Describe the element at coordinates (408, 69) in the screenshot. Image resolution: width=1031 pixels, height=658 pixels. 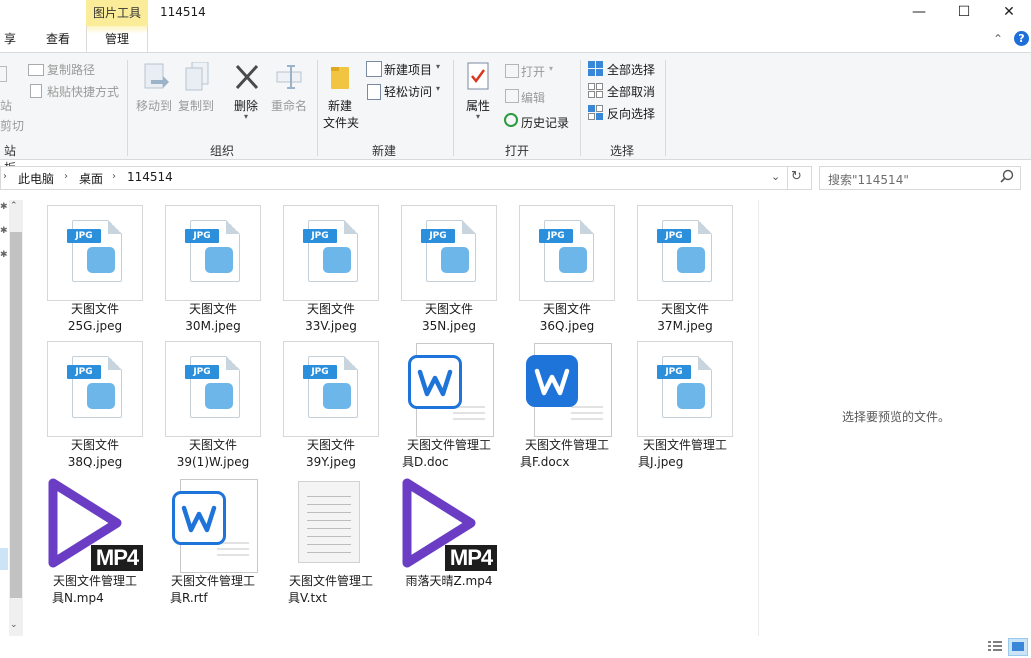
I see `new-item-button: 新建项目` at that location.